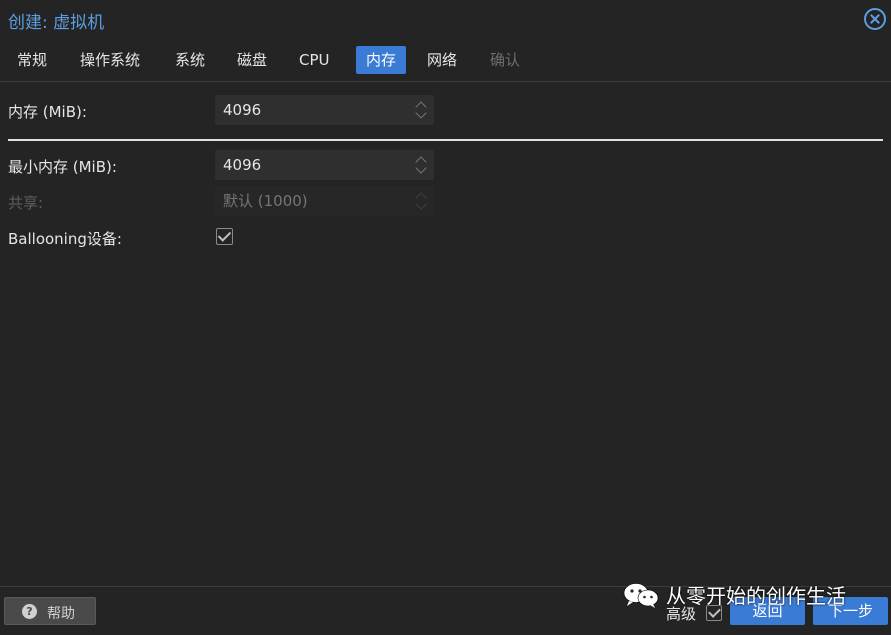 Image resolution: width=891 pixels, height=635 pixels. What do you see at coordinates (224, 236) in the screenshot?
I see `ballooning-checkbox` at bounding box center [224, 236].